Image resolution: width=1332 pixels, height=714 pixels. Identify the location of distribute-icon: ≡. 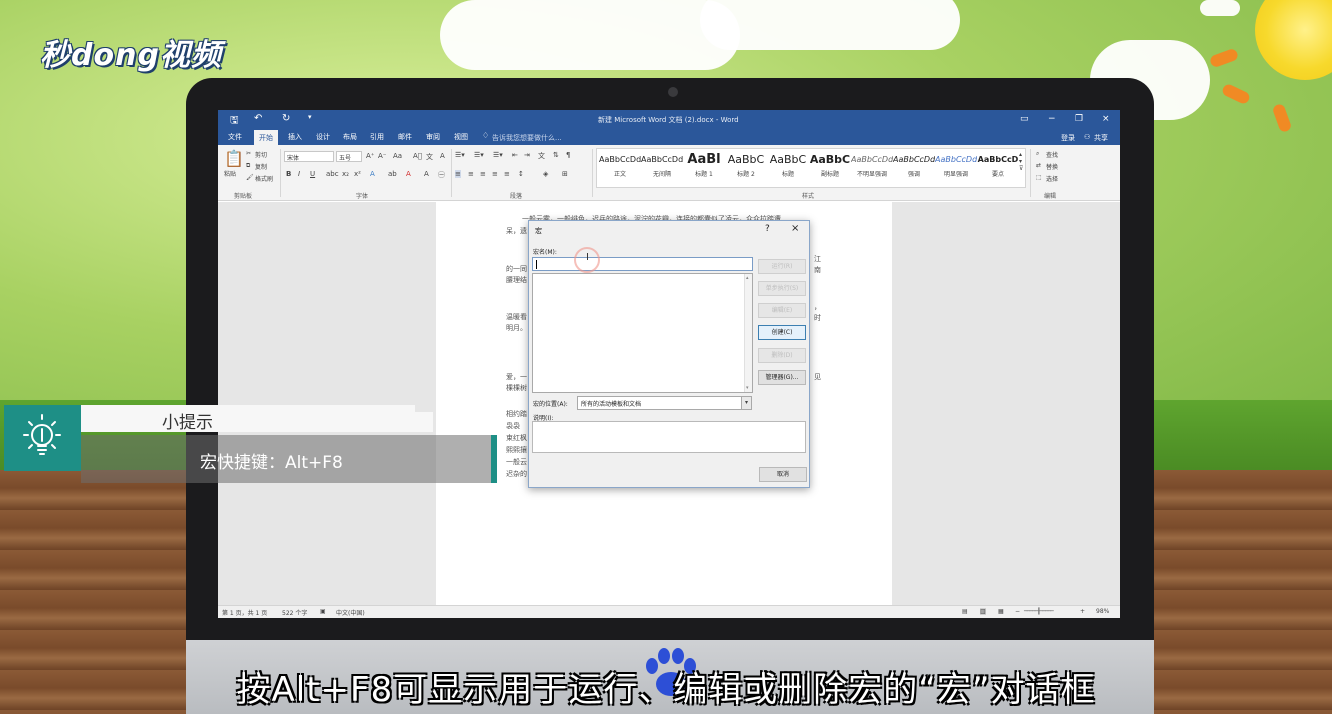
(507, 174).